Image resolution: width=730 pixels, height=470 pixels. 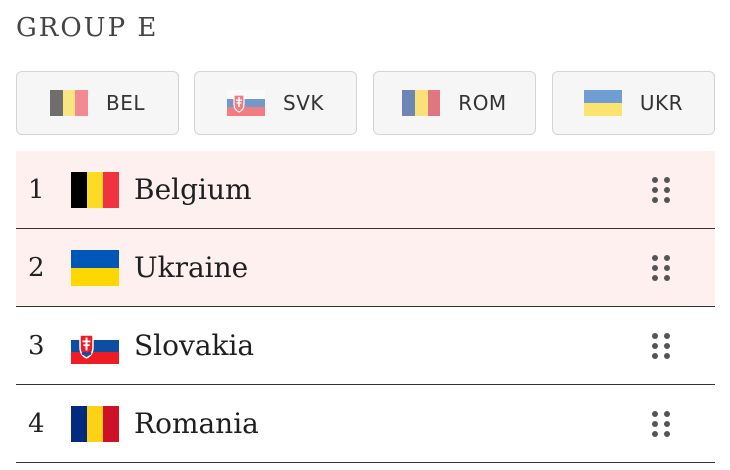 What do you see at coordinates (36, 189) in the screenshot?
I see `position-number: 1` at bounding box center [36, 189].